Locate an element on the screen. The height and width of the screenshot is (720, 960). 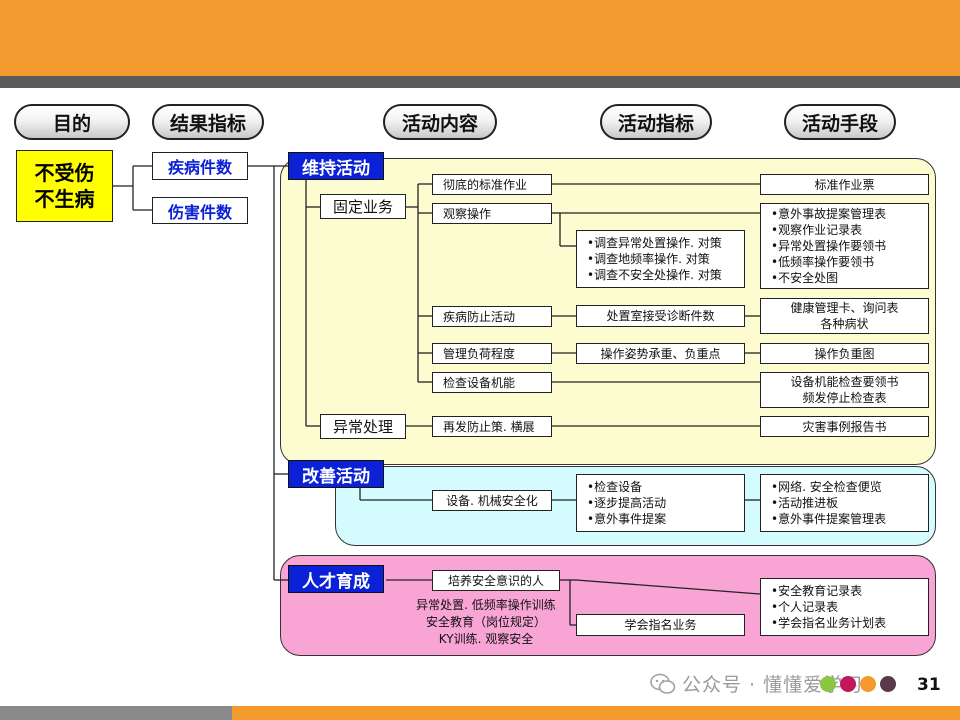
purpose-line-1: 不受伤 is located at coordinates (64, 173).